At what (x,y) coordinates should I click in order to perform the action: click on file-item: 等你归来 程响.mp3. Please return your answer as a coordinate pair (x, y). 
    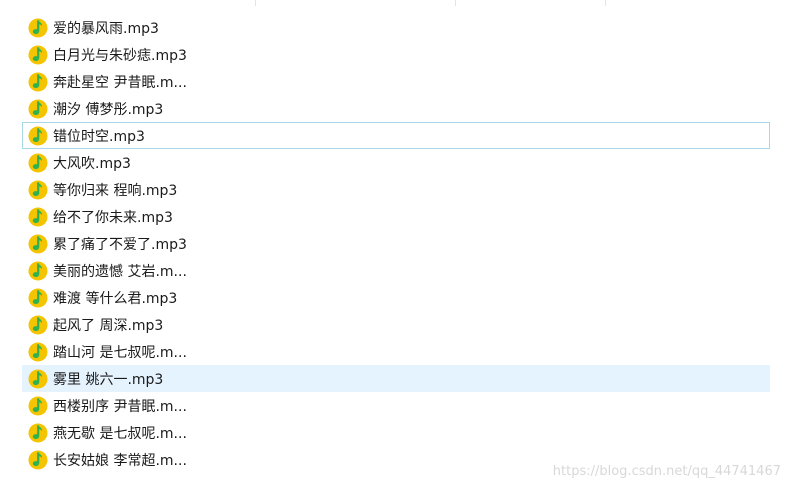
    Looking at the image, I should click on (396, 189).